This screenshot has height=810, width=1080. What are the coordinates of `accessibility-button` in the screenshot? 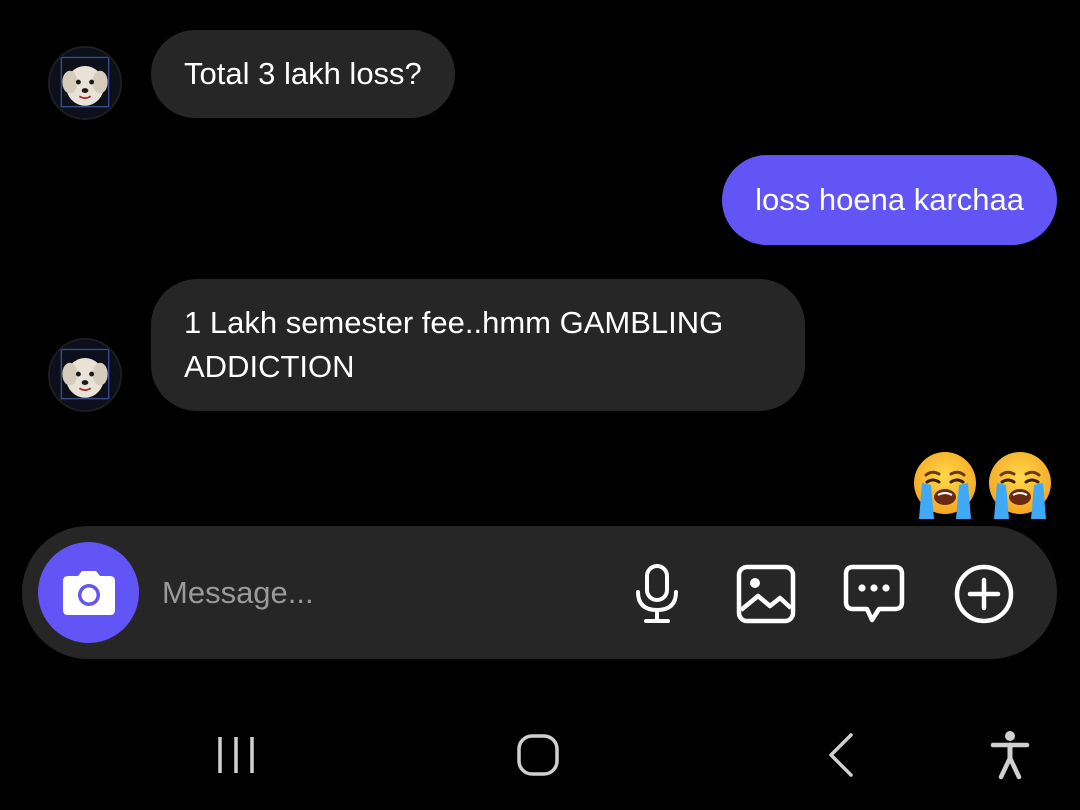 It's located at (1010, 755).